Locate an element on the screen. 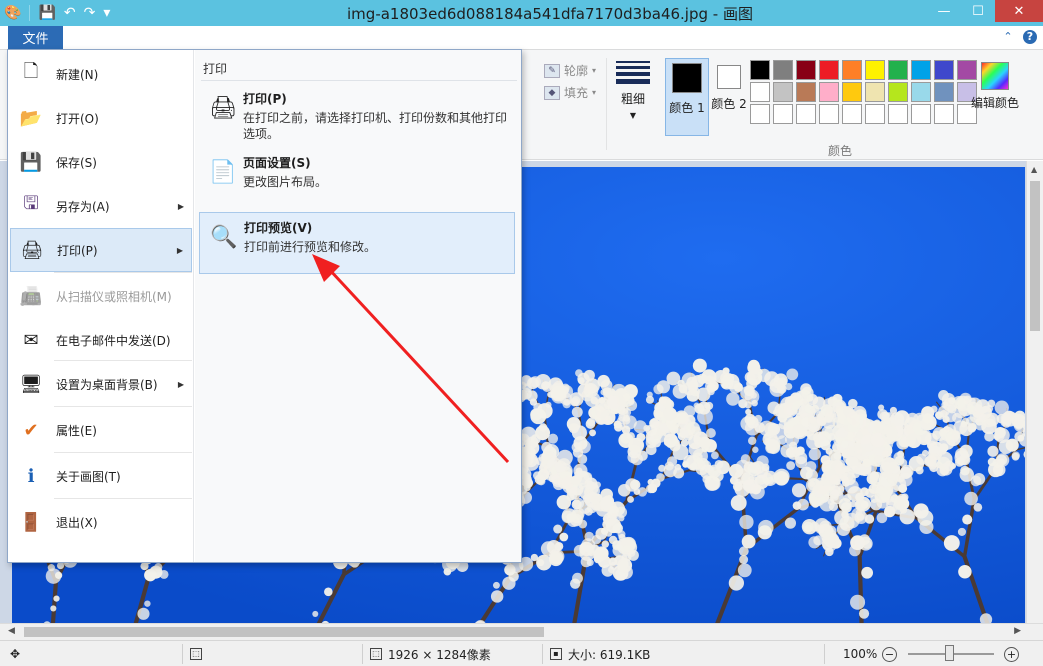 Image resolution: width=1043 pixels, height=666 pixels. file-menu-item-9: ℹ 关于画图(T) is located at coordinates (101, 476).